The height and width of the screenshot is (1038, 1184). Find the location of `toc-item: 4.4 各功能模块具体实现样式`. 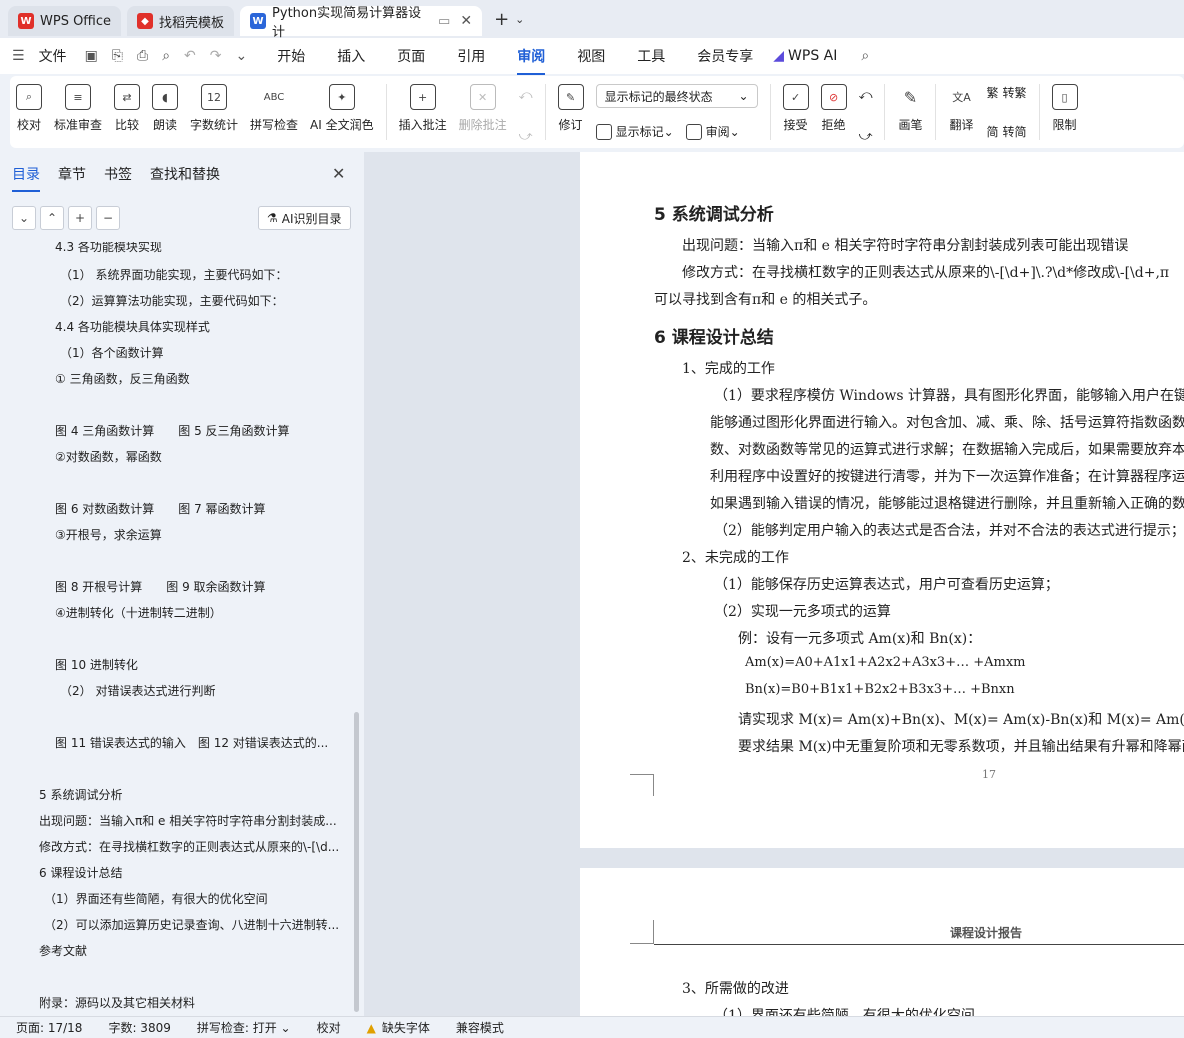

toc-item: 4.4 各功能模块具体实现样式 is located at coordinates (132, 326).